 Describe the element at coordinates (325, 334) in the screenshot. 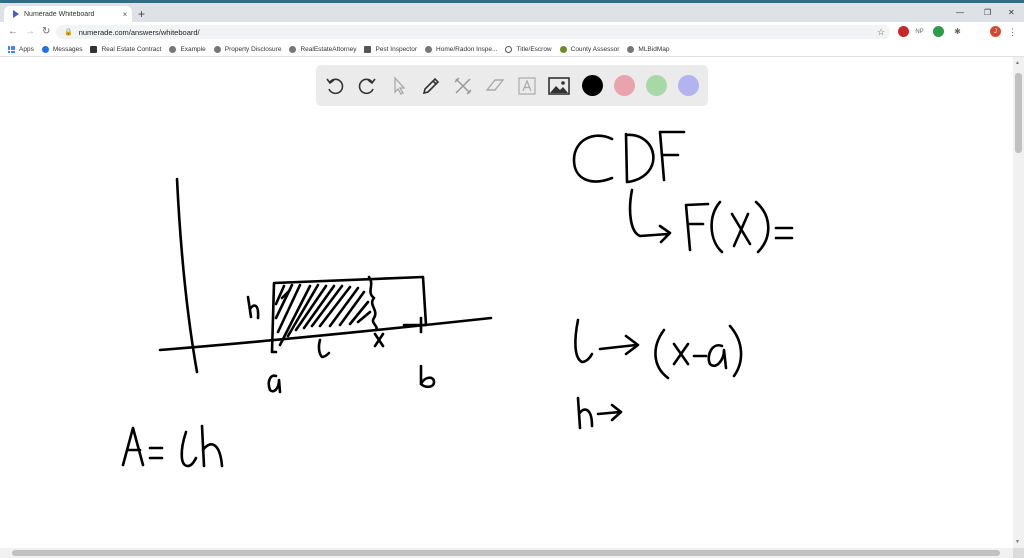

I see `ink-x-axis` at that location.